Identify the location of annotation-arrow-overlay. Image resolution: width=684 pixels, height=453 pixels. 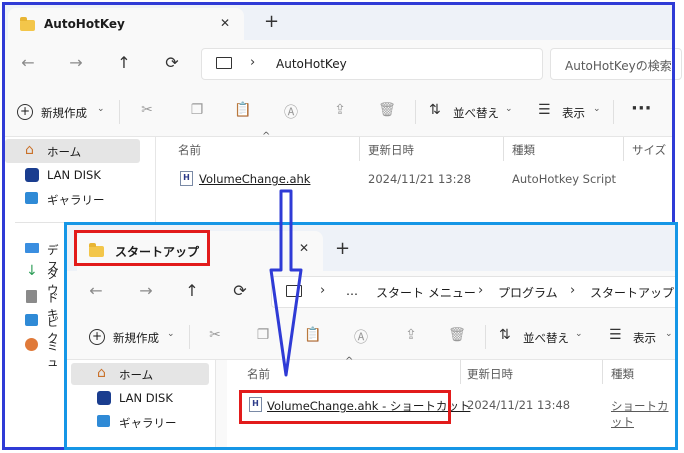
(286, 283).